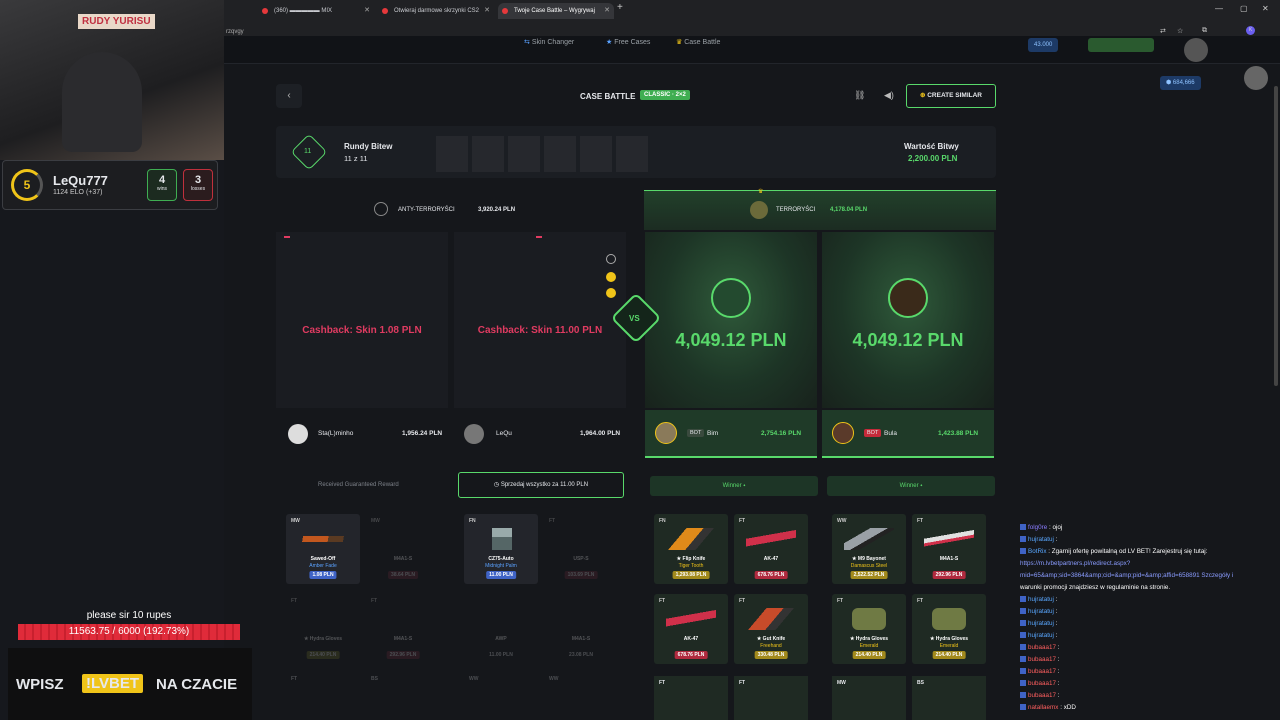 Image resolution: width=1280 pixels, height=720 pixels. I want to click on star-icon: ☆, so click(1180, 31).